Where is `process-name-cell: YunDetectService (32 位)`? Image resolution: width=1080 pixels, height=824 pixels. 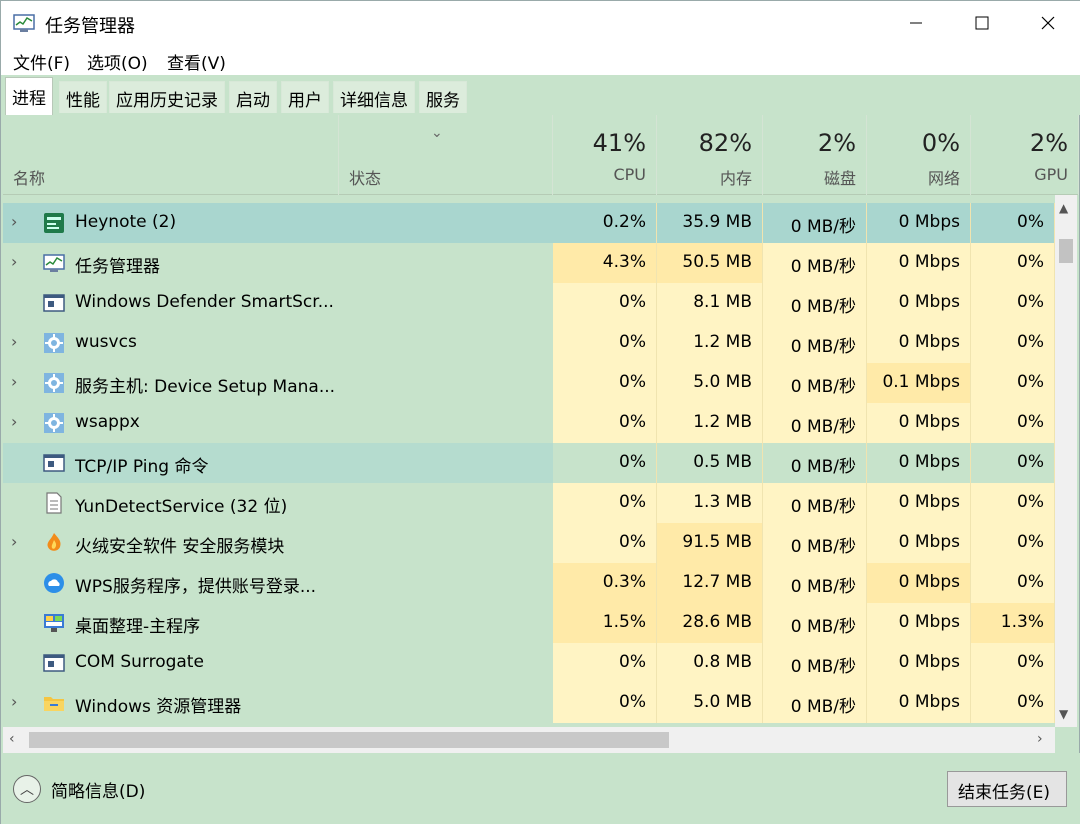
process-name-cell: YunDetectService (32 位) is located at coordinates (278, 503).